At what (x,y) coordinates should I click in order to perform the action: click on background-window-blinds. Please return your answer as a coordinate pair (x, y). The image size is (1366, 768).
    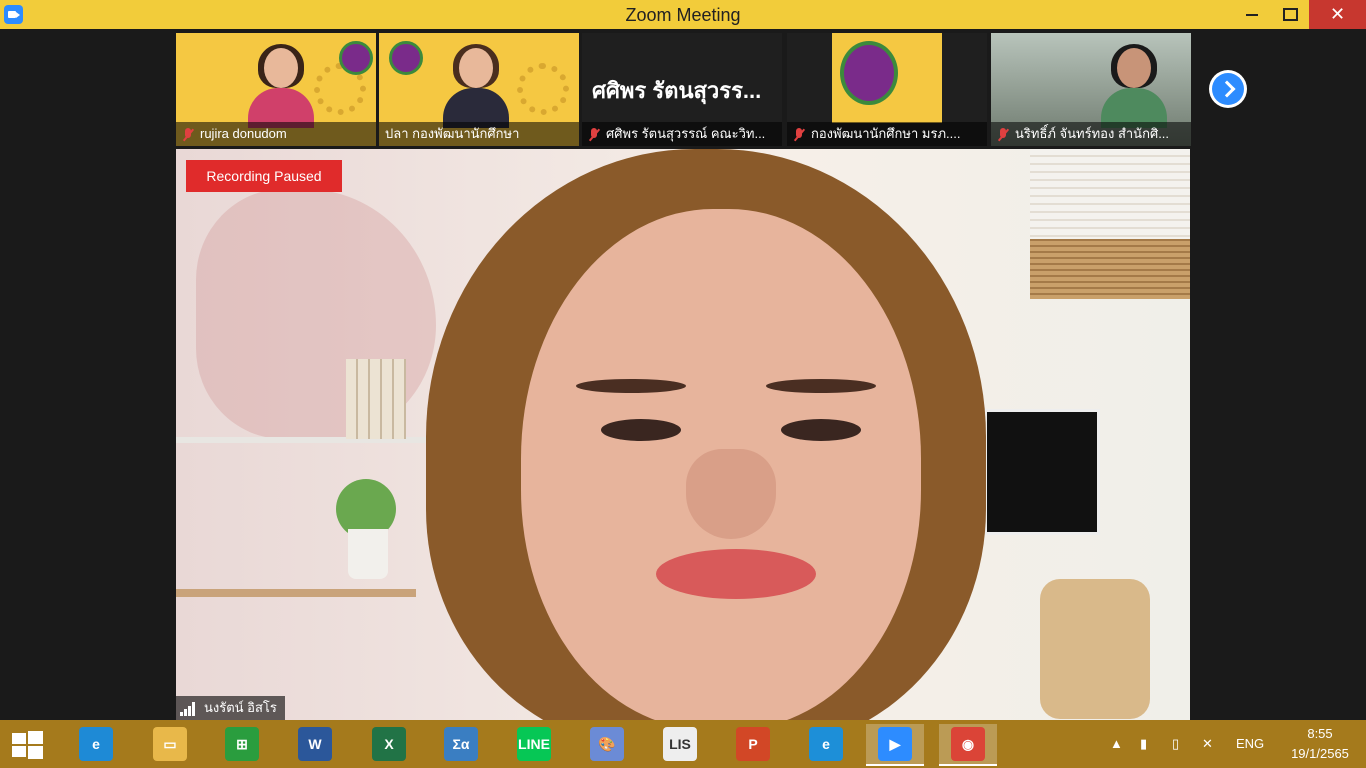
    Looking at the image, I should click on (1110, 269).